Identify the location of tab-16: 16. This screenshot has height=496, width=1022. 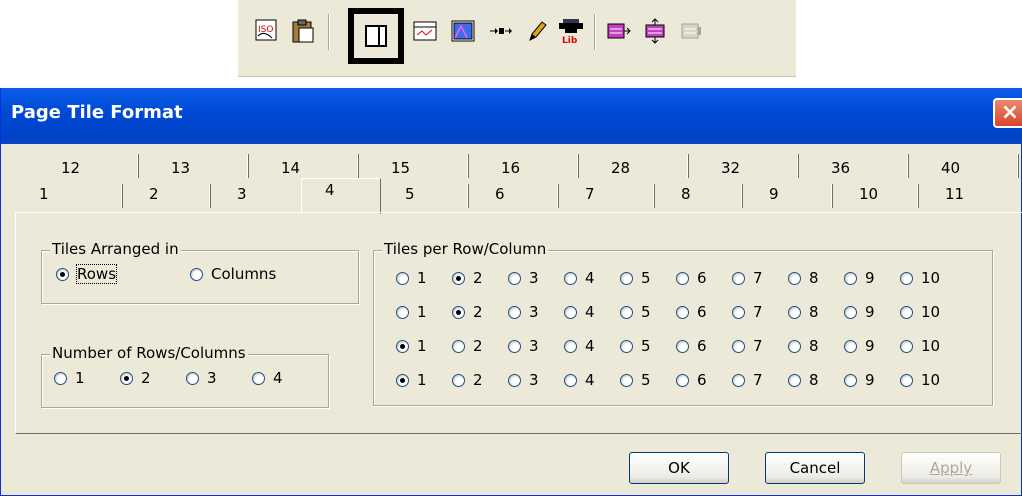
(526, 167).